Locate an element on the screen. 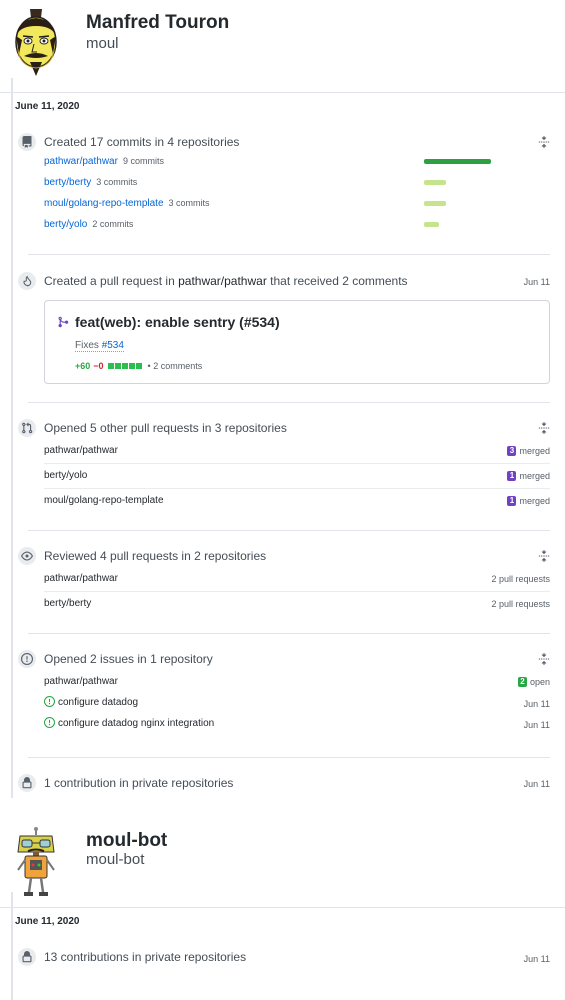 The width and height of the screenshot is (565, 1000). user-name: moul-bot is located at coordinates (126, 841).